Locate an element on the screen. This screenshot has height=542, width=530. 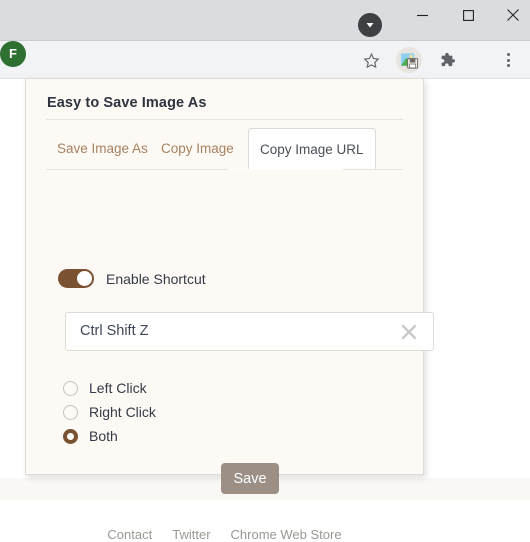
radio-label: Both is located at coordinates (103, 436).